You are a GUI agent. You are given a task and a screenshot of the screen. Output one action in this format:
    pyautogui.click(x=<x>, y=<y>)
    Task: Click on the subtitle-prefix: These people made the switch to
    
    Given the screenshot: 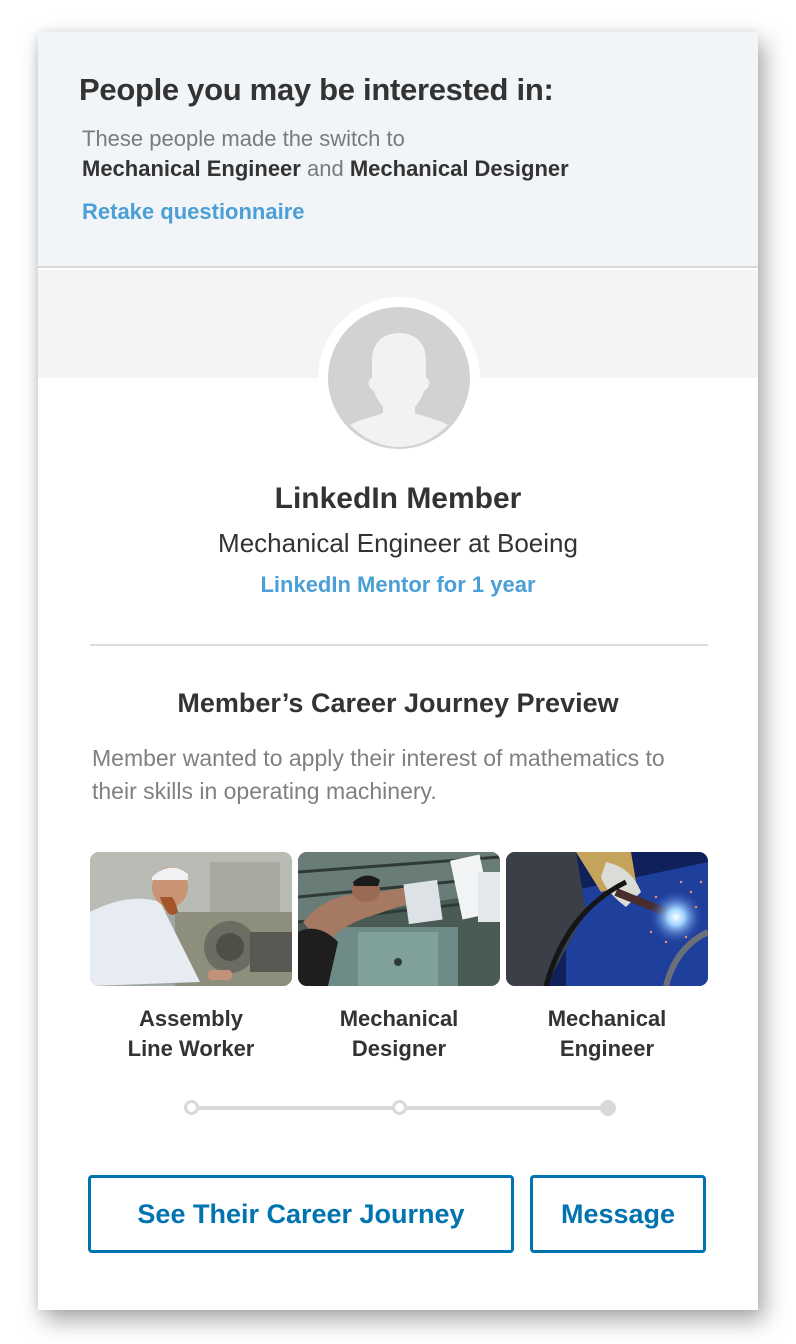 What is the action you would take?
    pyautogui.click(x=243, y=138)
    